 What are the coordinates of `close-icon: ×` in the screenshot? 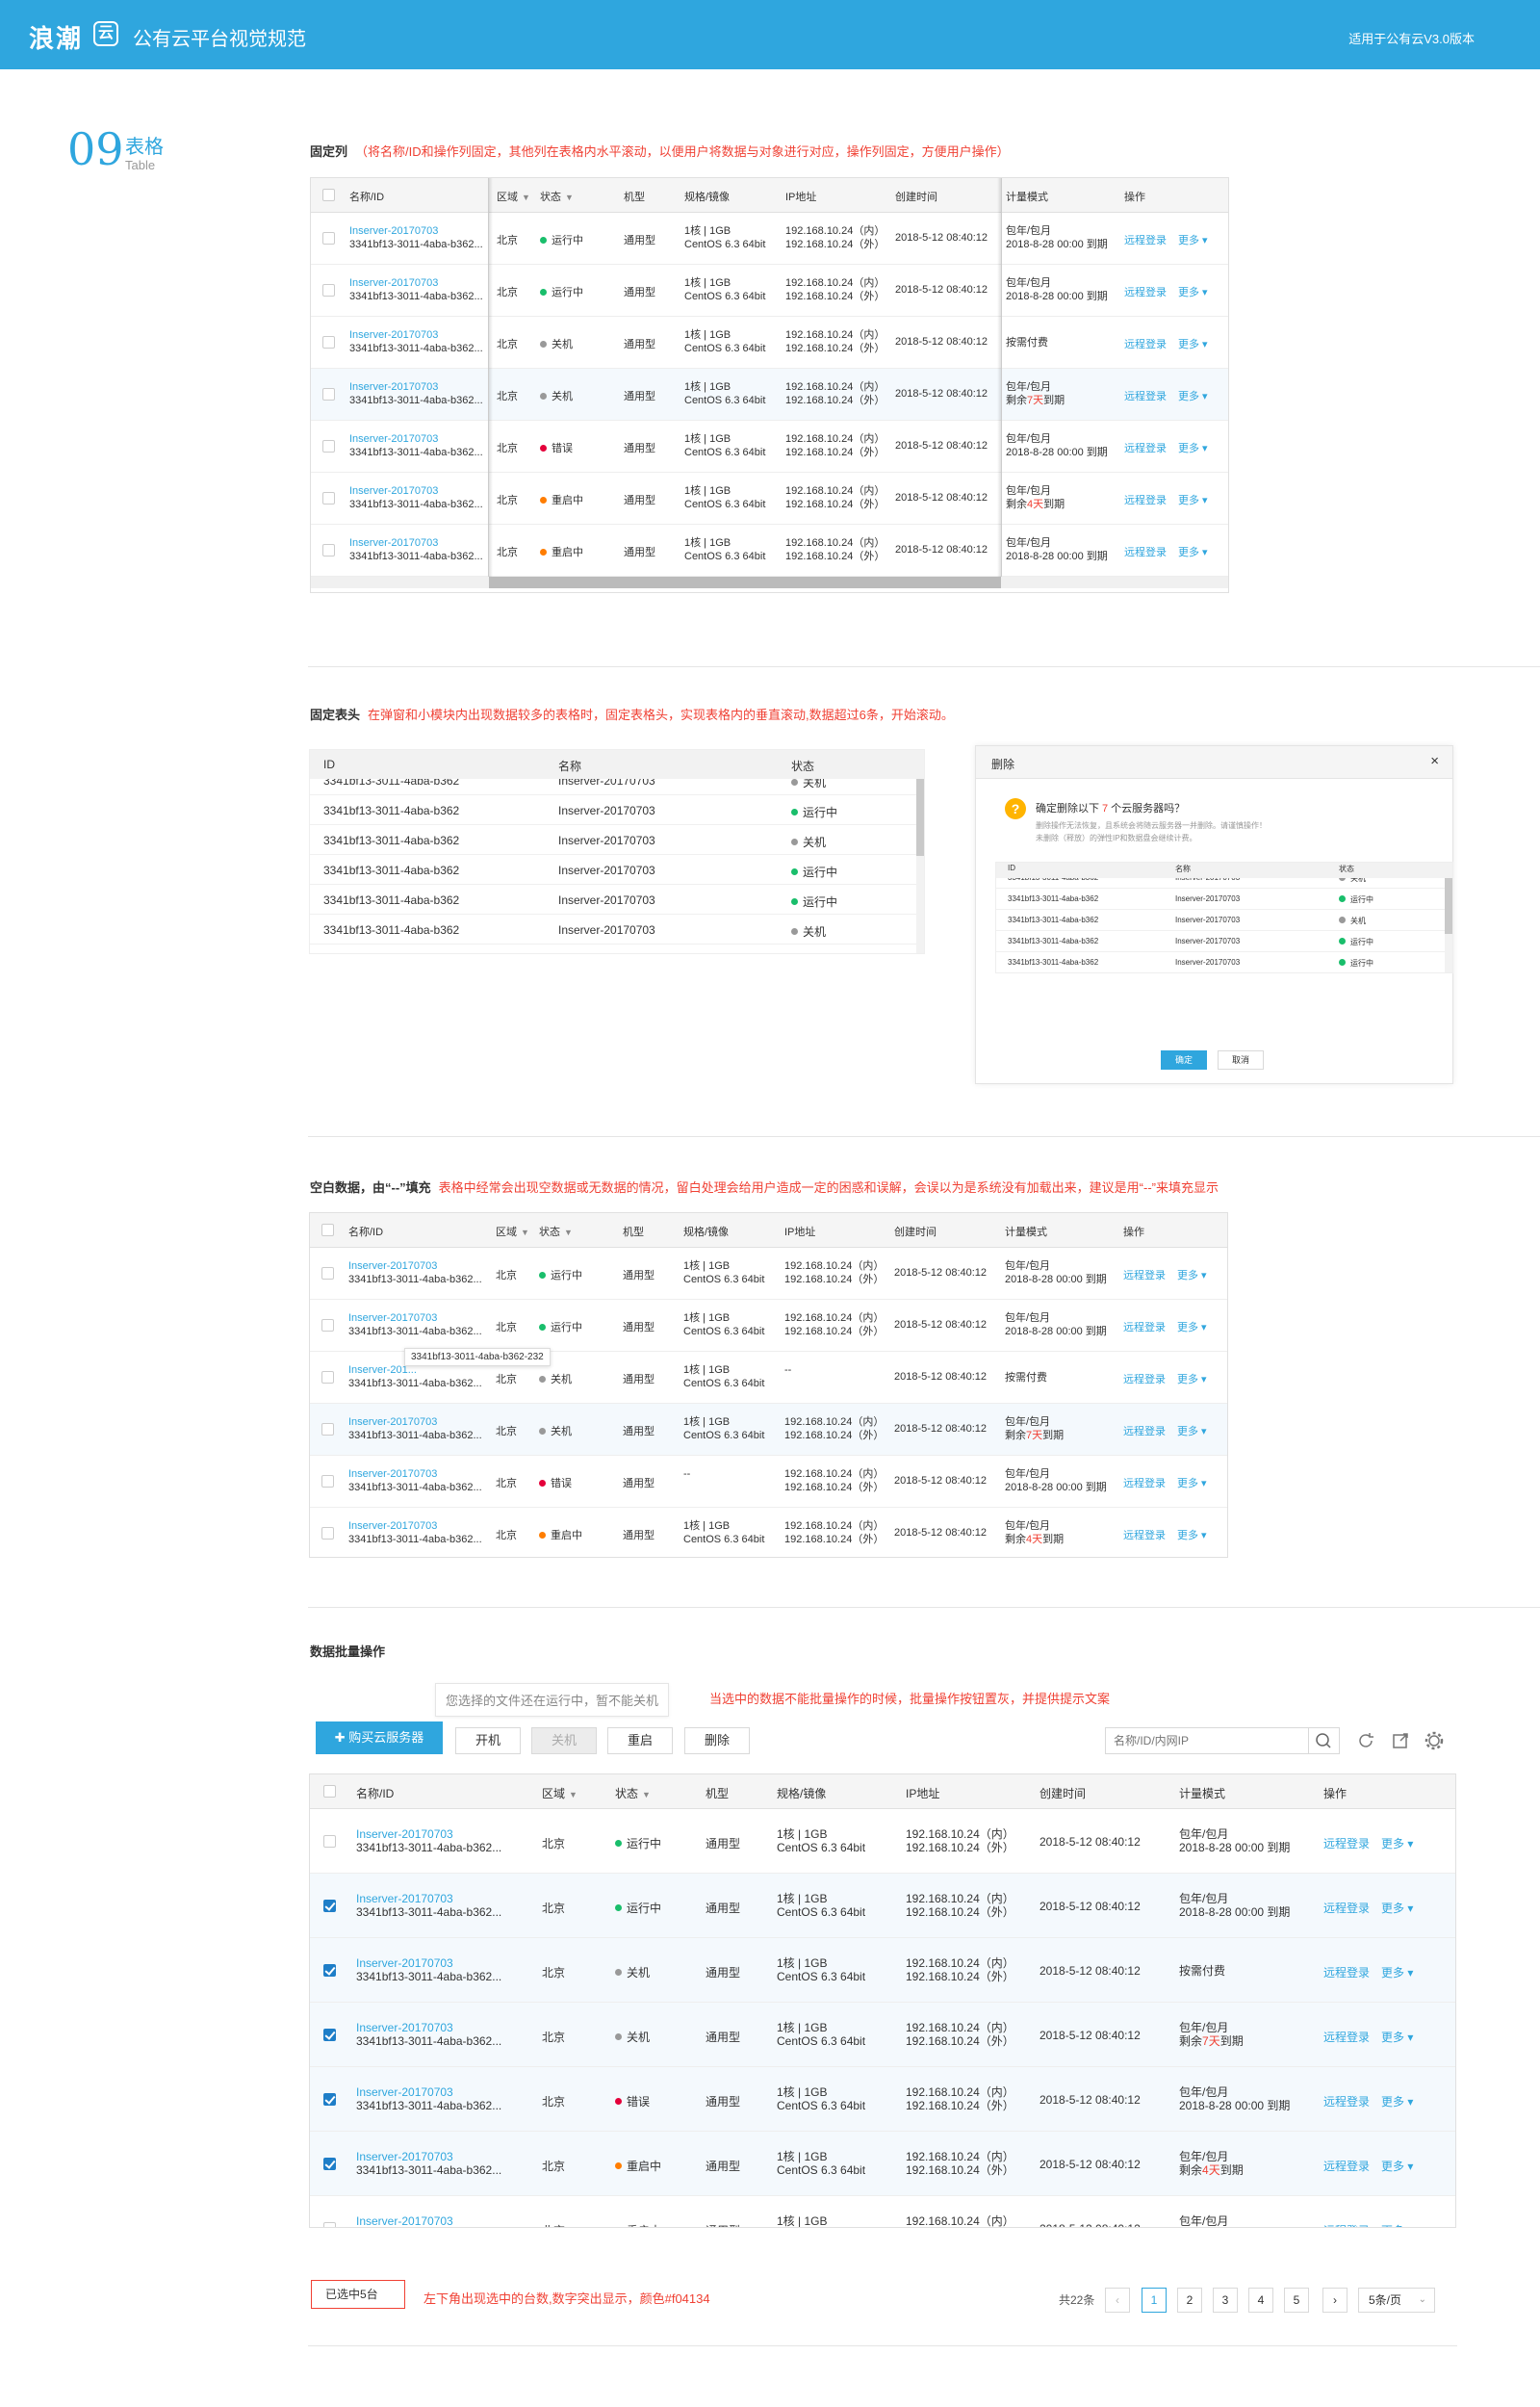 It's located at (1434, 761).